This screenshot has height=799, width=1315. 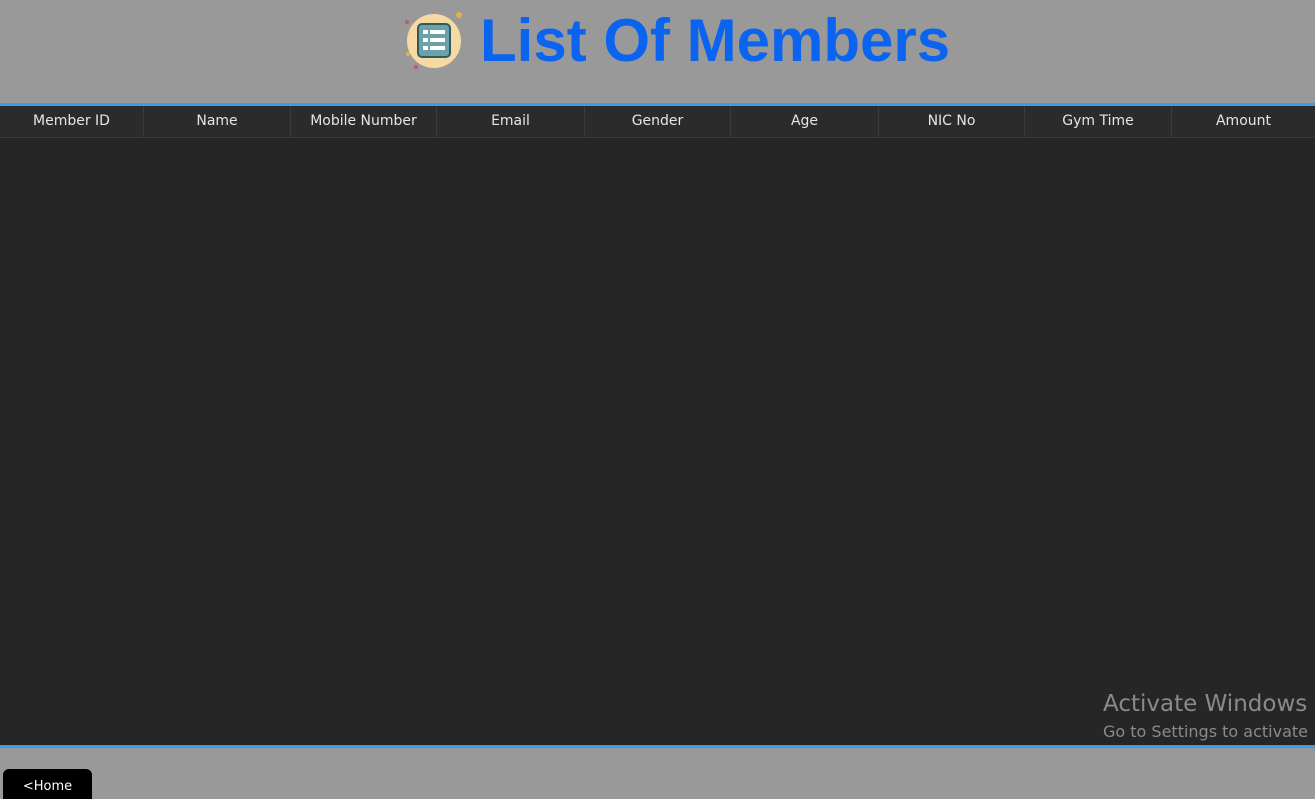 I want to click on column-header-age: Age, so click(x=805, y=121).